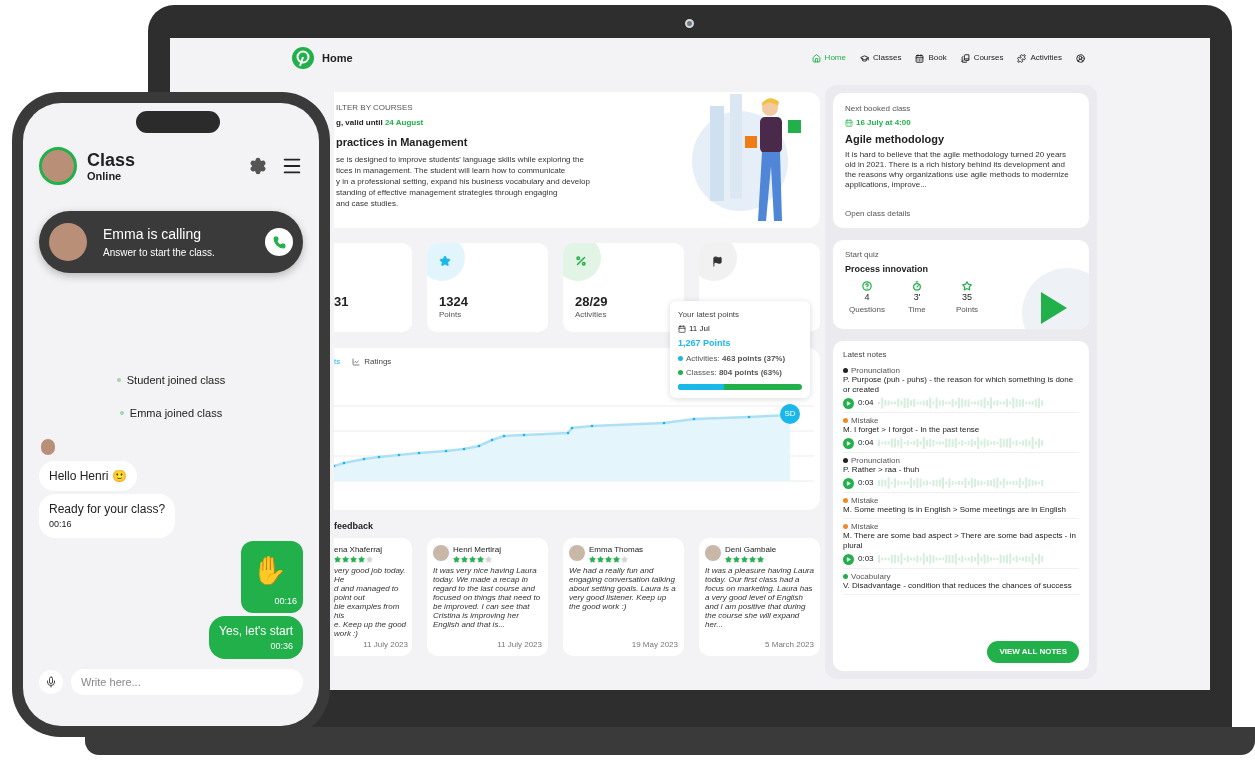  Describe the element at coordinates (862, 255) in the screenshot. I see `card-label: Start quiz` at that location.